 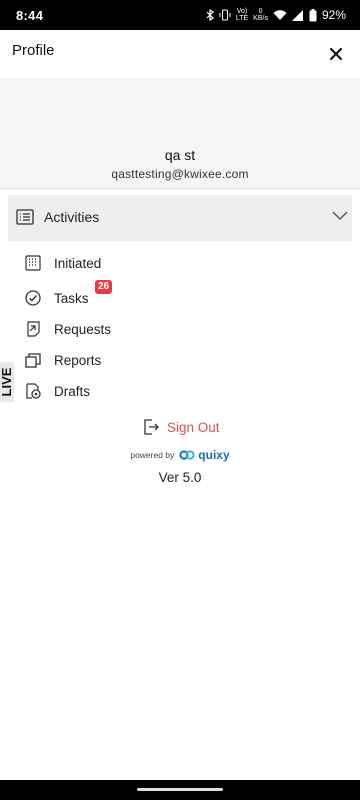 I want to click on powered-by: powered by quixy, so click(x=180, y=455).